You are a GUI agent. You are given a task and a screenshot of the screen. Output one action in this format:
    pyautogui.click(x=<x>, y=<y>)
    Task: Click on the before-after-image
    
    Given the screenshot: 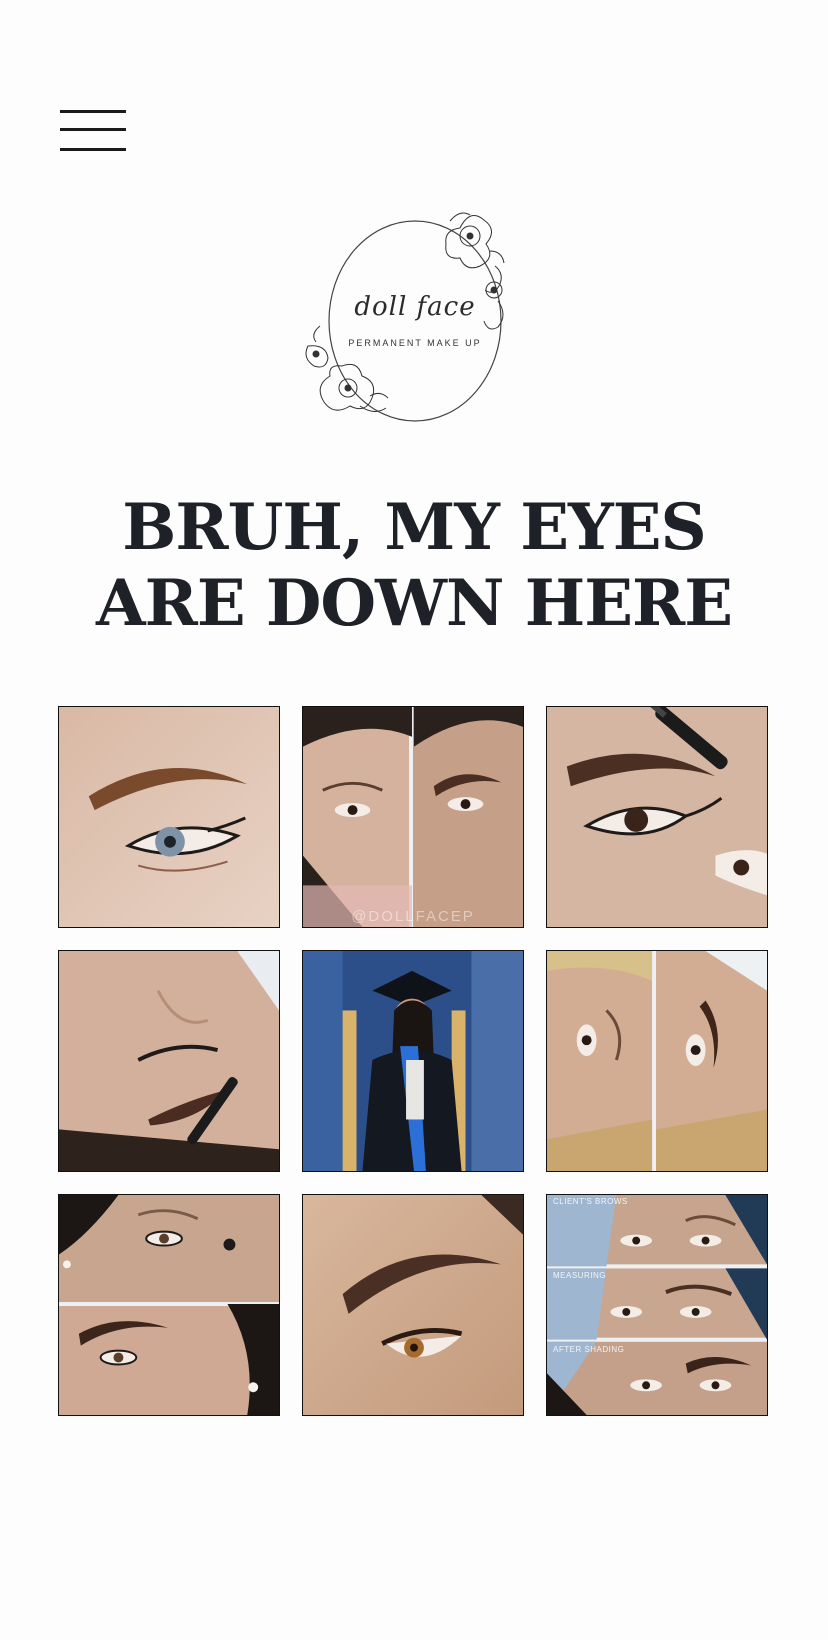 What is the action you would take?
    pyautogui.click(x=413, y=817)
    